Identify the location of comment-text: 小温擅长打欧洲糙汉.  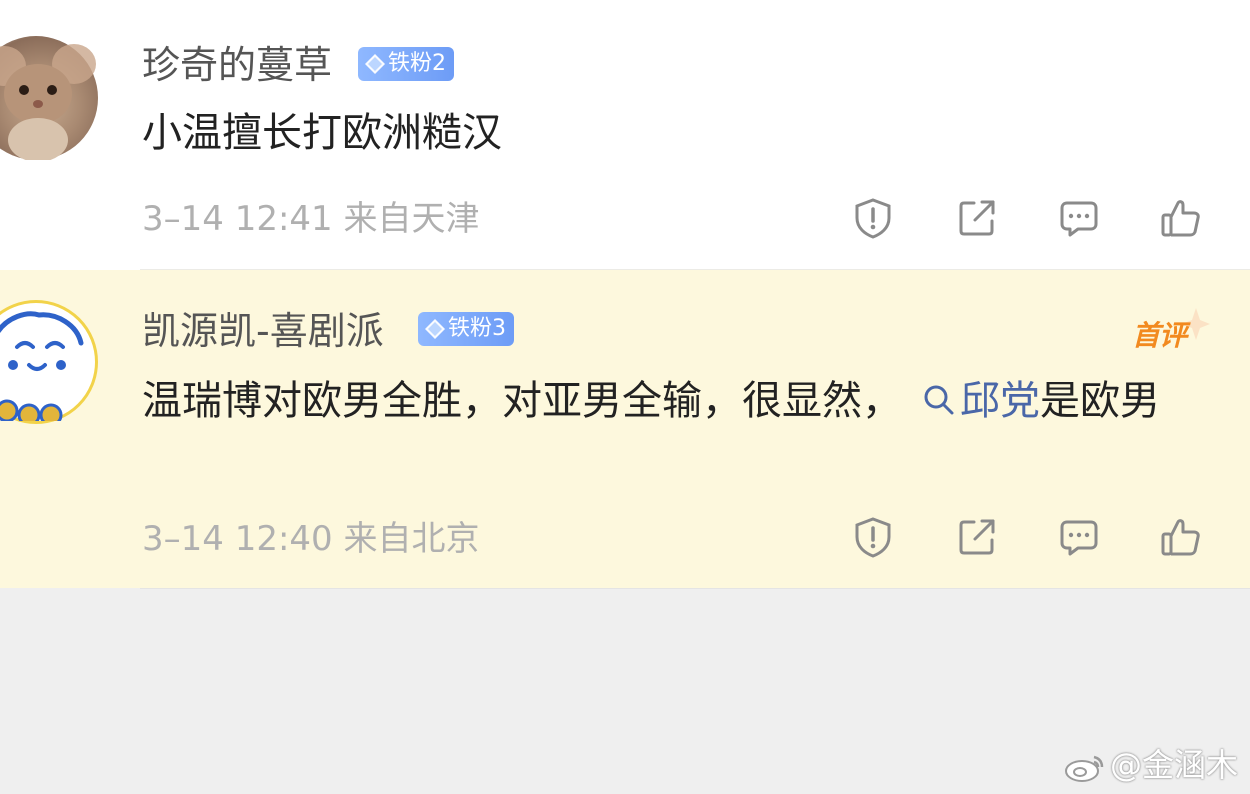
(322, 133).